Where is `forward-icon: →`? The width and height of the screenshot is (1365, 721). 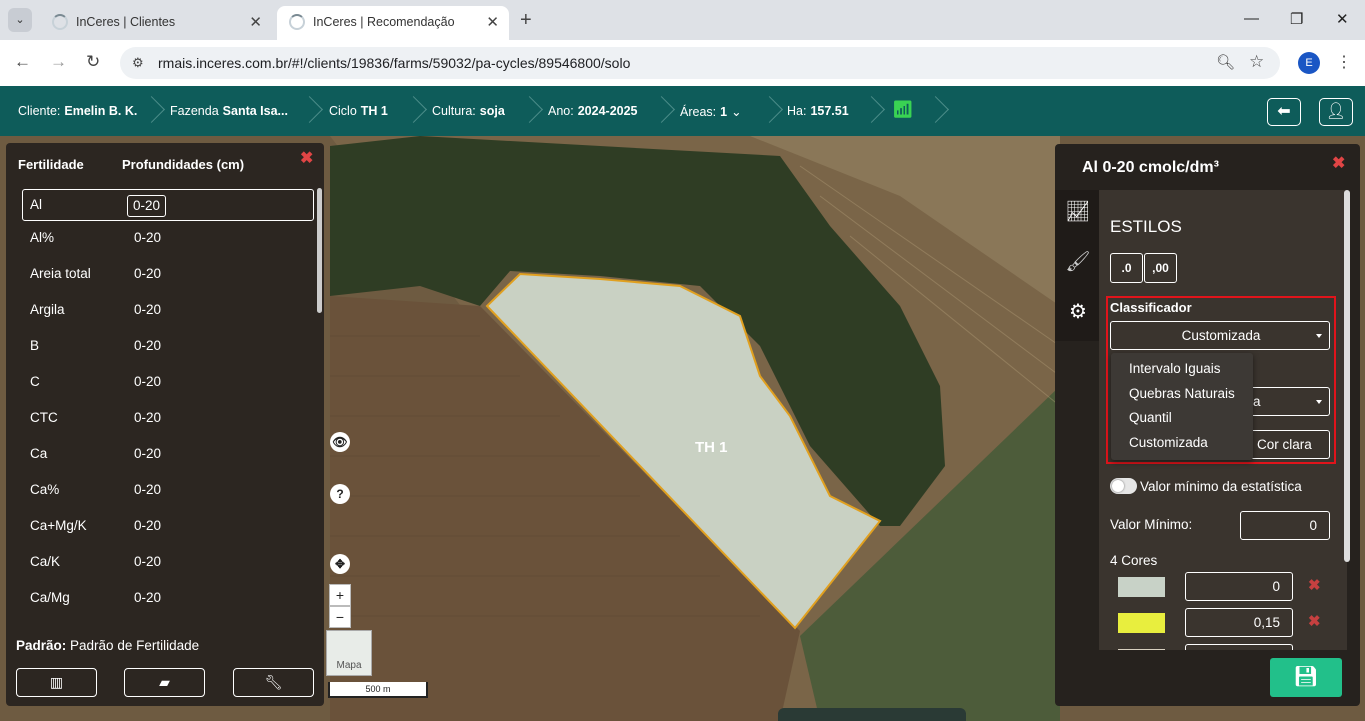
forward-icon: → is located at coordinates (58, 62).